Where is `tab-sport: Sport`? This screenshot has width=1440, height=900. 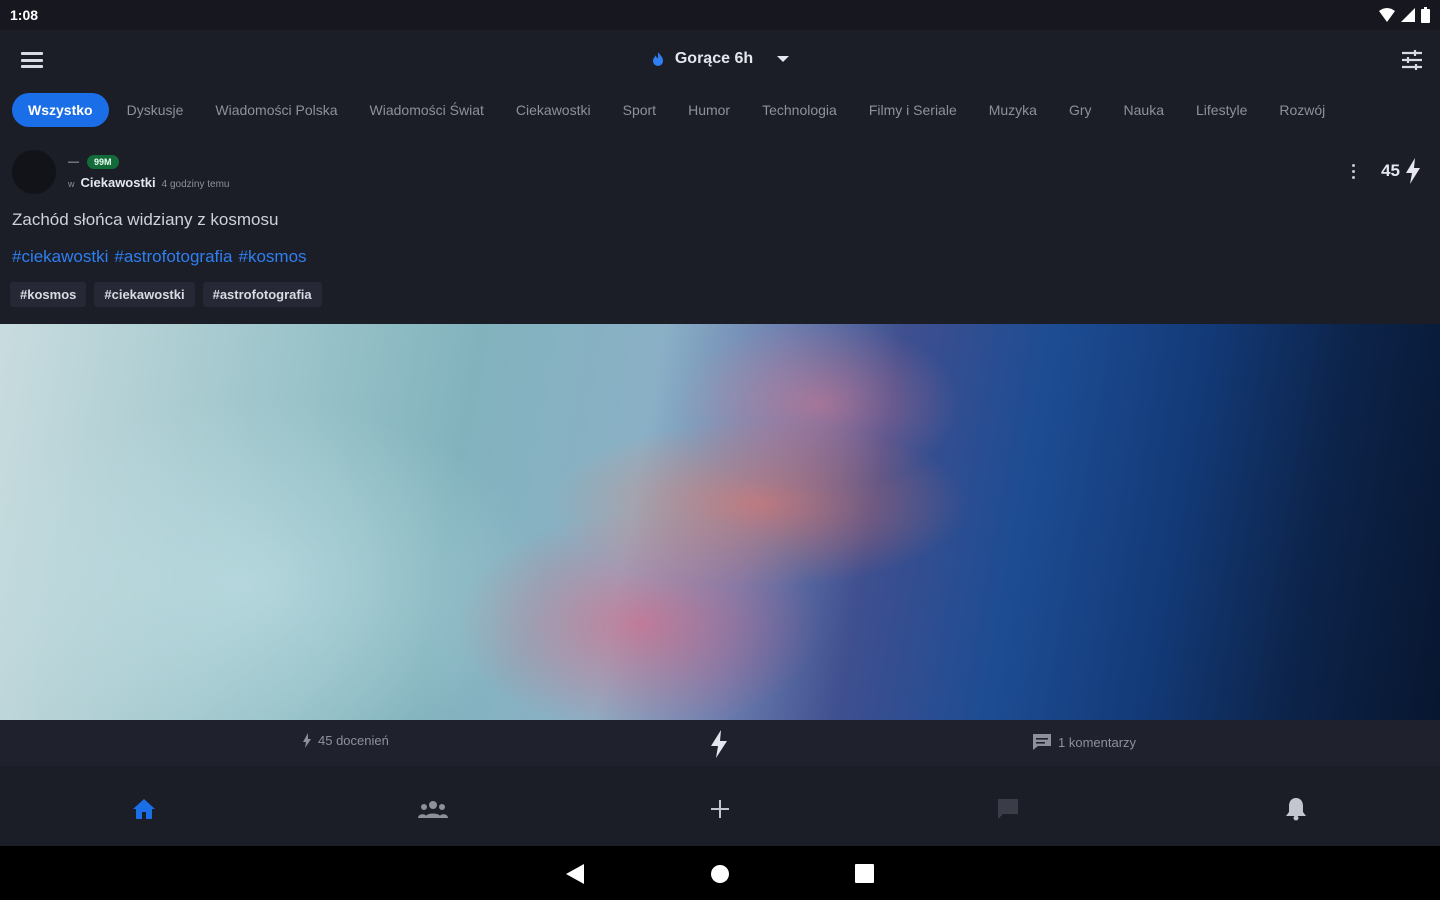 tab-sport: Sport is located at coordinates (639, 110).